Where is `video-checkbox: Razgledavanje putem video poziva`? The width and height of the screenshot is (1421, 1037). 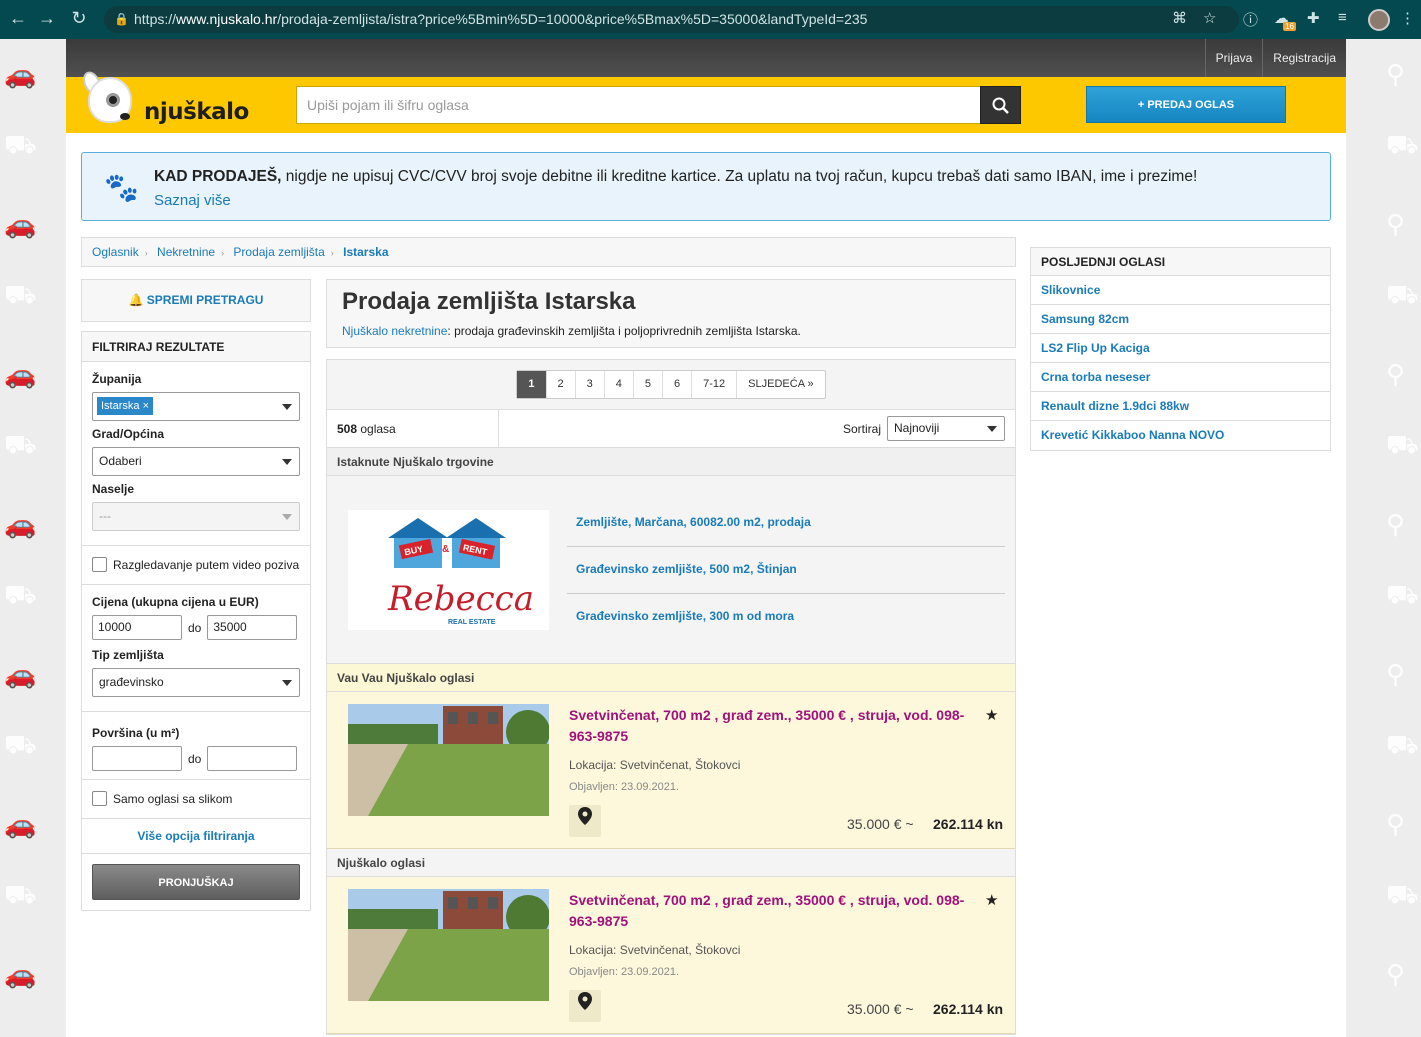
video-checkbox: Razgledavanje putem video poziva is located at coordinates (196, 565).